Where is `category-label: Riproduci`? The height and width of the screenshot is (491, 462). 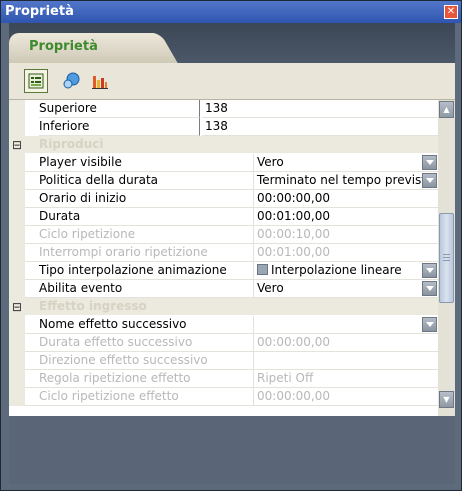 category-label: Riproduci is located at coordinates (238, 144).